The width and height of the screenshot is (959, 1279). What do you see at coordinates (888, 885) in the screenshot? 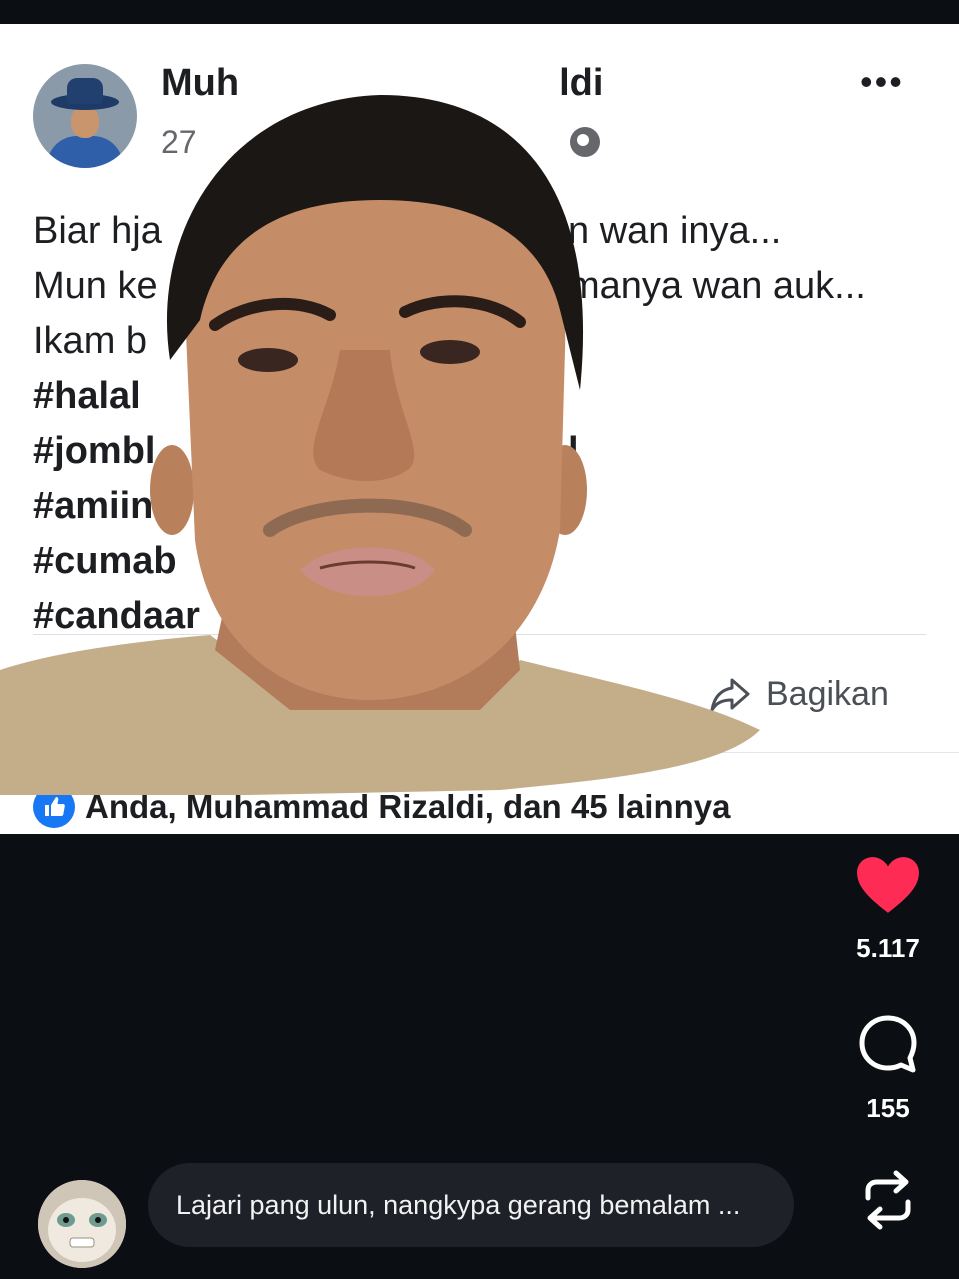
I see `heart-icon` at bounding box center [888, 885].